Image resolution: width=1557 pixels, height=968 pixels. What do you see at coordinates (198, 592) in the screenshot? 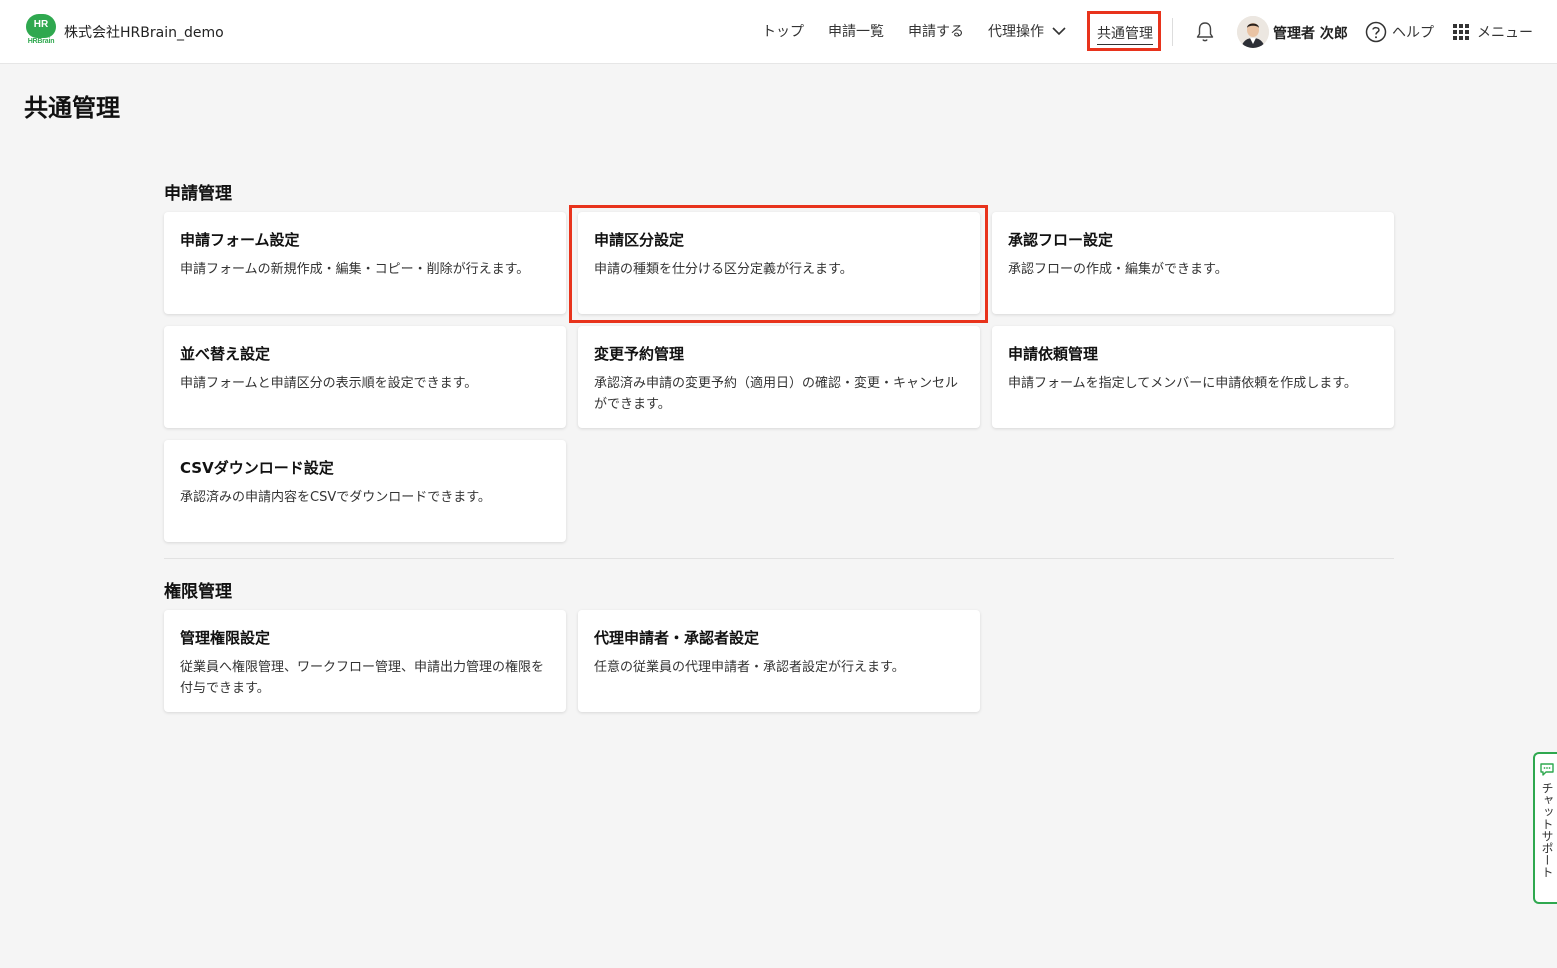
I see `section-title-permission: 権限管理` at bounding box center [198, 592].